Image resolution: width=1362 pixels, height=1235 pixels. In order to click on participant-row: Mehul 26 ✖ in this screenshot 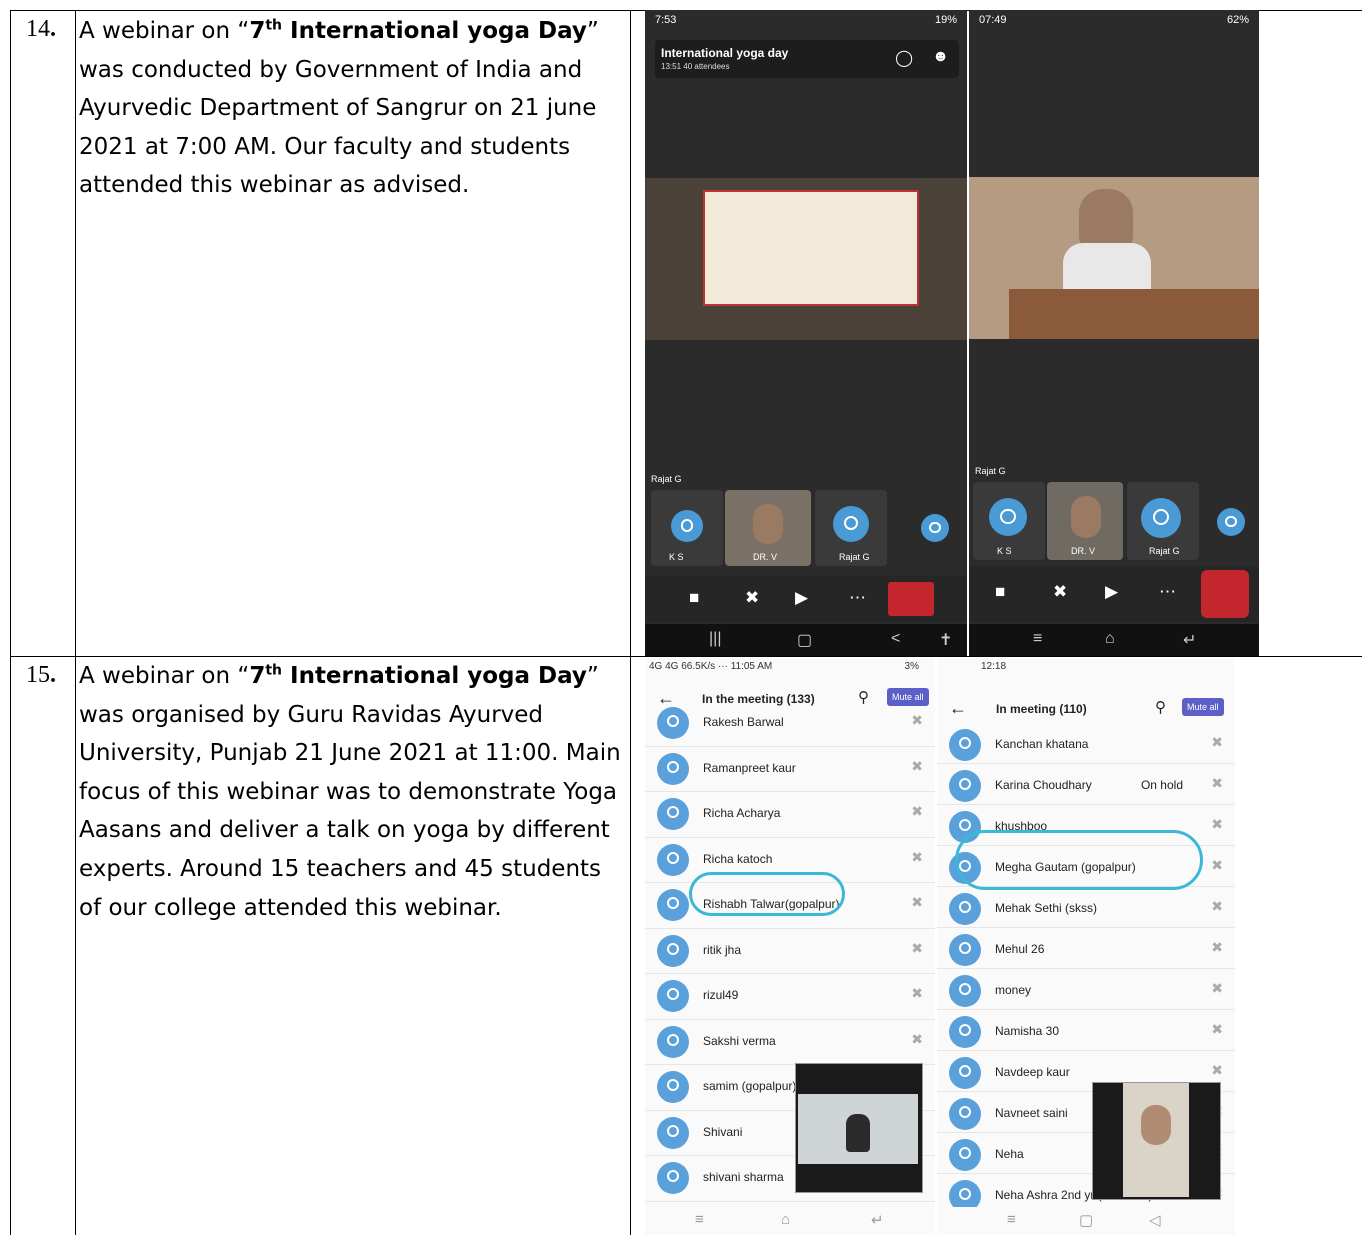, I will do `click(1086, 948)`.